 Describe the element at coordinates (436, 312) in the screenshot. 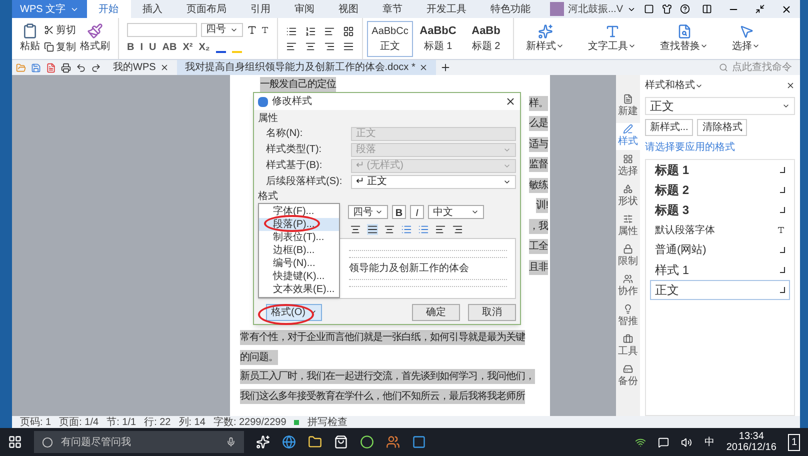

I see `ok-button: 确定` at that location.